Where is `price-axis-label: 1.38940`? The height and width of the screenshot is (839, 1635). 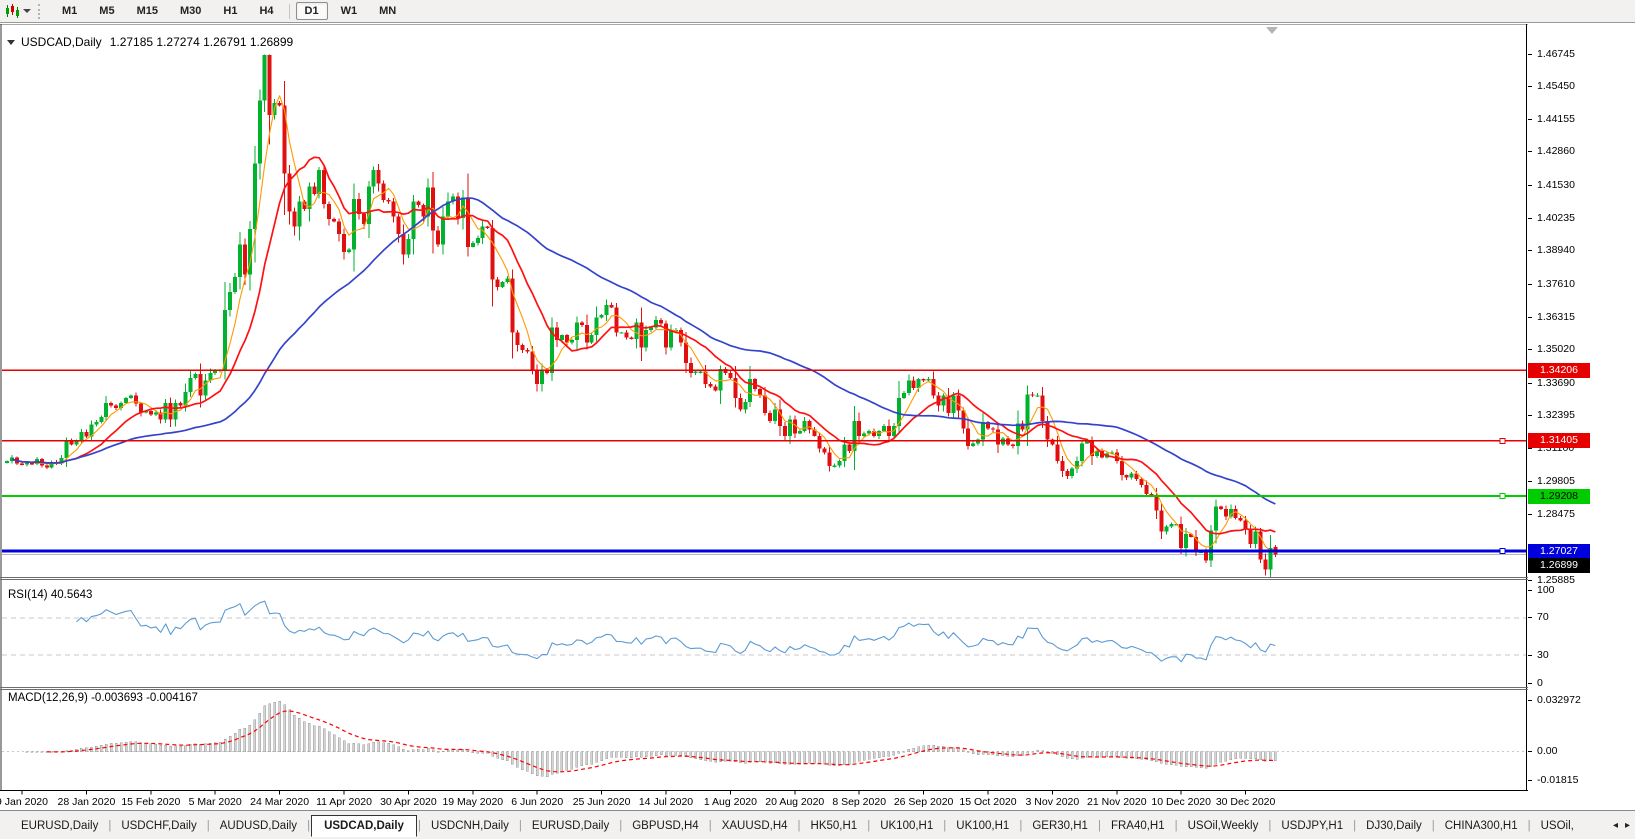
price-axis-label: 1.38940 is located at coordinates (1556, 250).